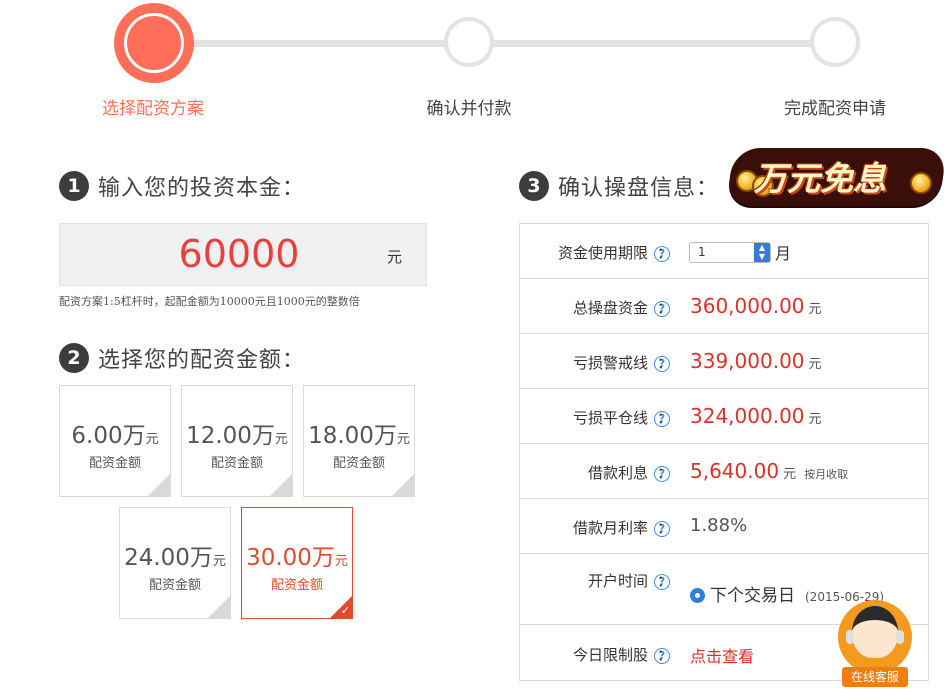 The height and width of the screenshot is (694, 944). I want to click on section-1-number: 1, so click(74, 186).